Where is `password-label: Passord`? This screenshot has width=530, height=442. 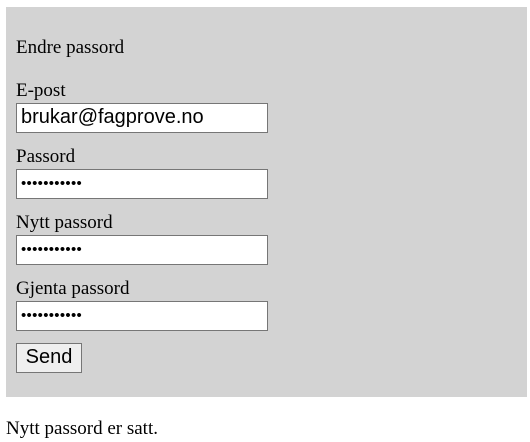 password-label: Passord is located at coordinates (46, 156).